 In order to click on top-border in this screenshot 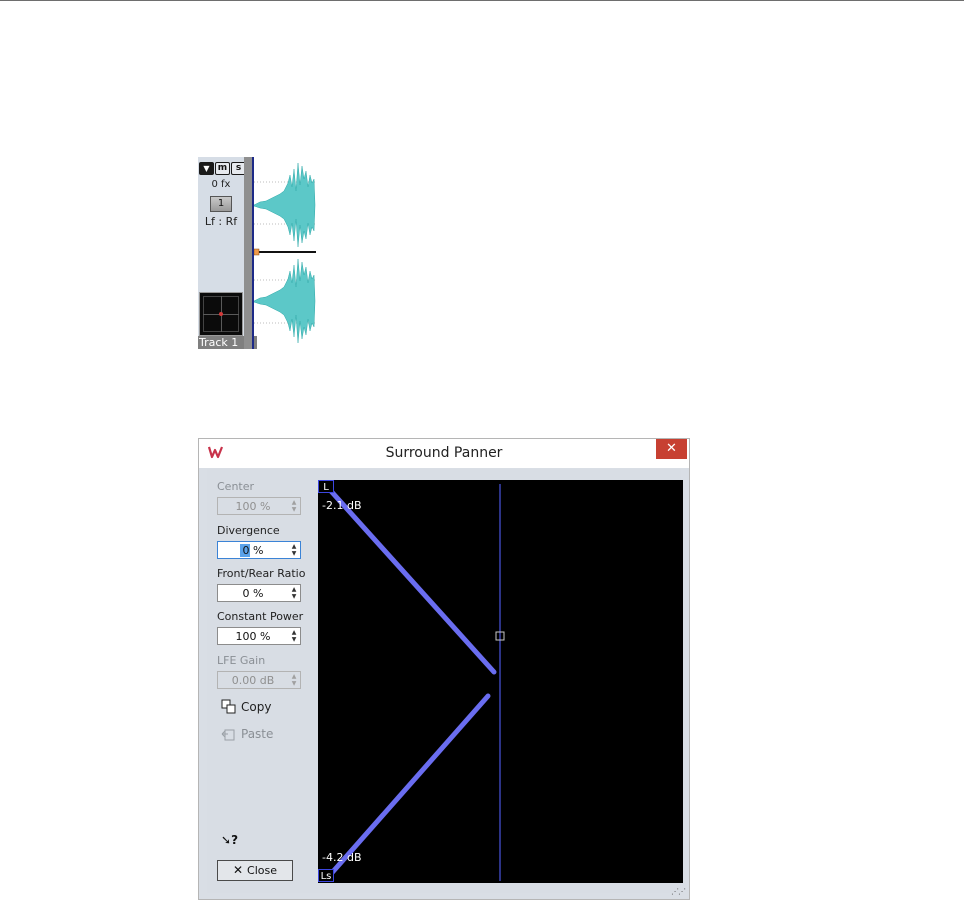, I will do `click(482, 0)`.